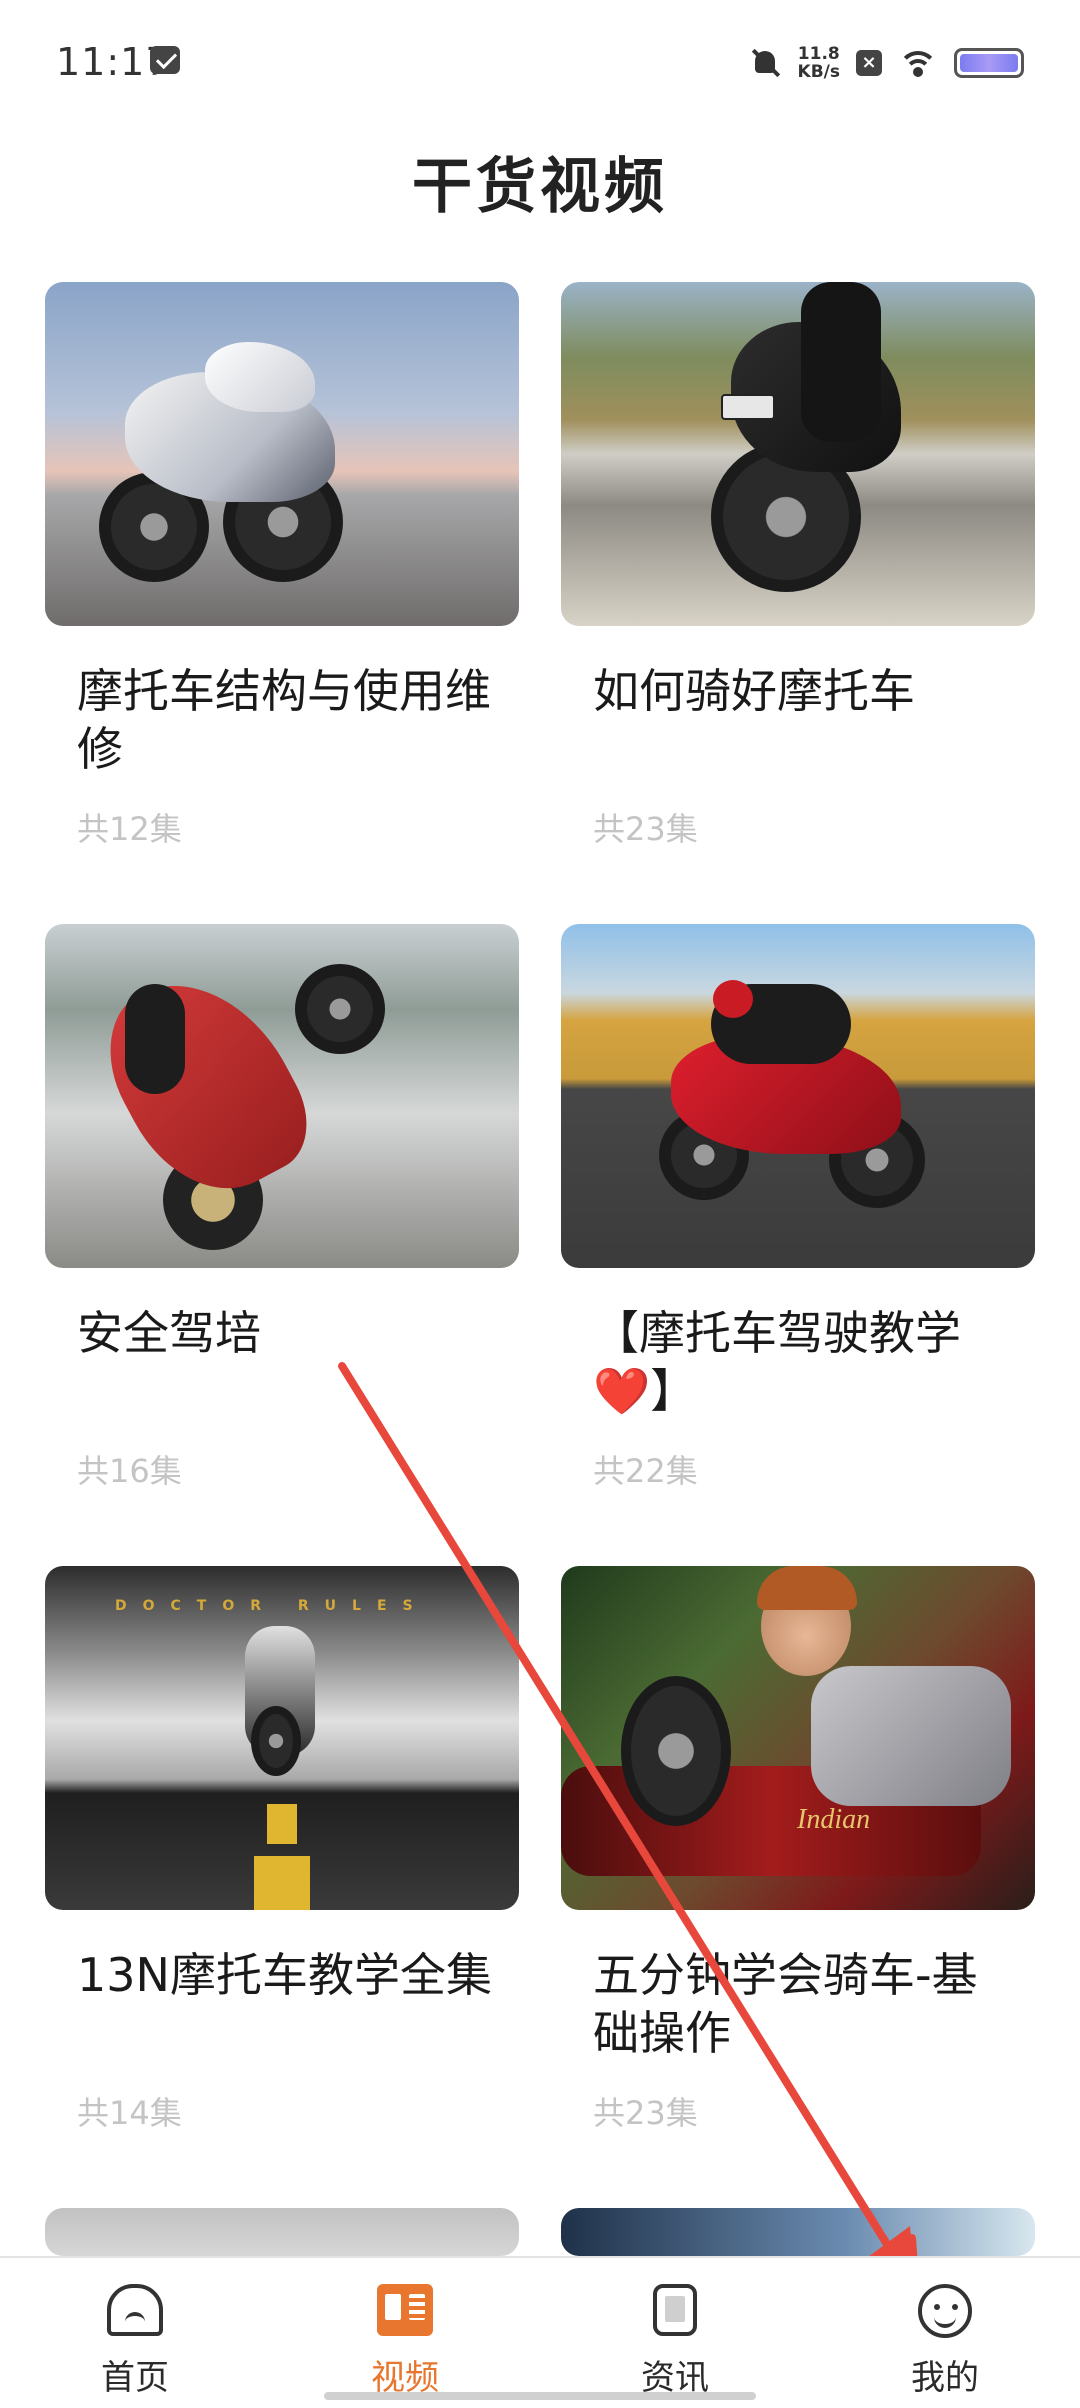 Image resolution: width=1080 pixels, height=2408 pixels. Describe the element at coordinates (405, 2310) in the screenshot. I see `book-icon` at that location.